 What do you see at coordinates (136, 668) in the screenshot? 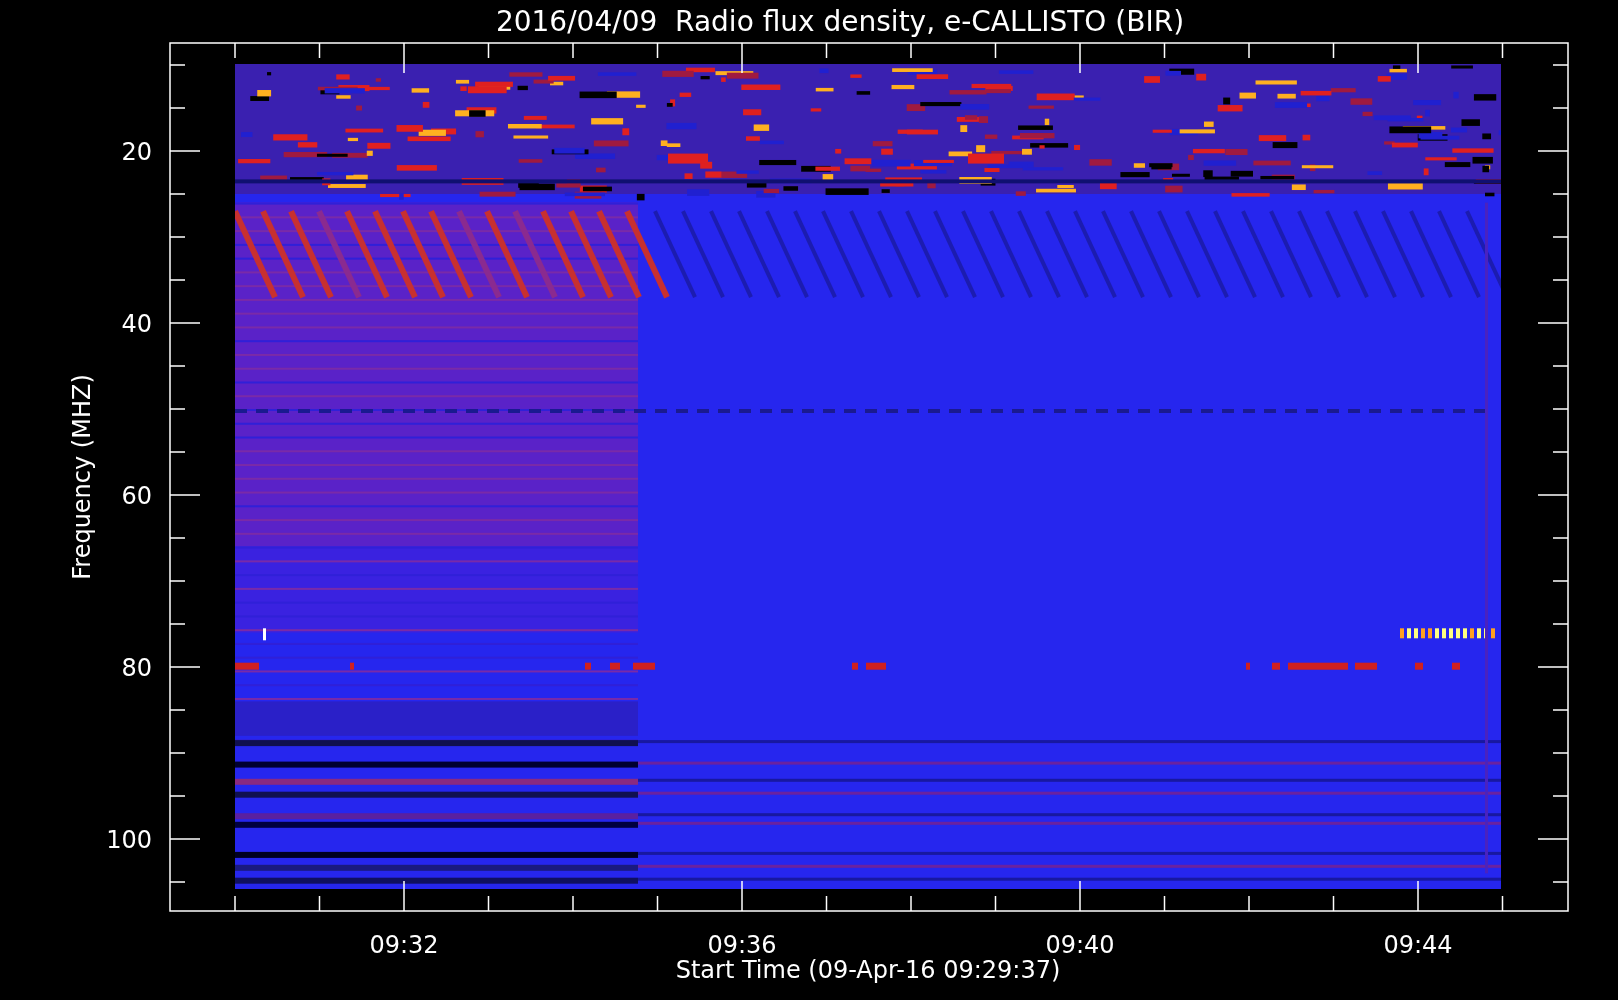
I see `y-tick-label: 80` at bounding box center [136, 668].